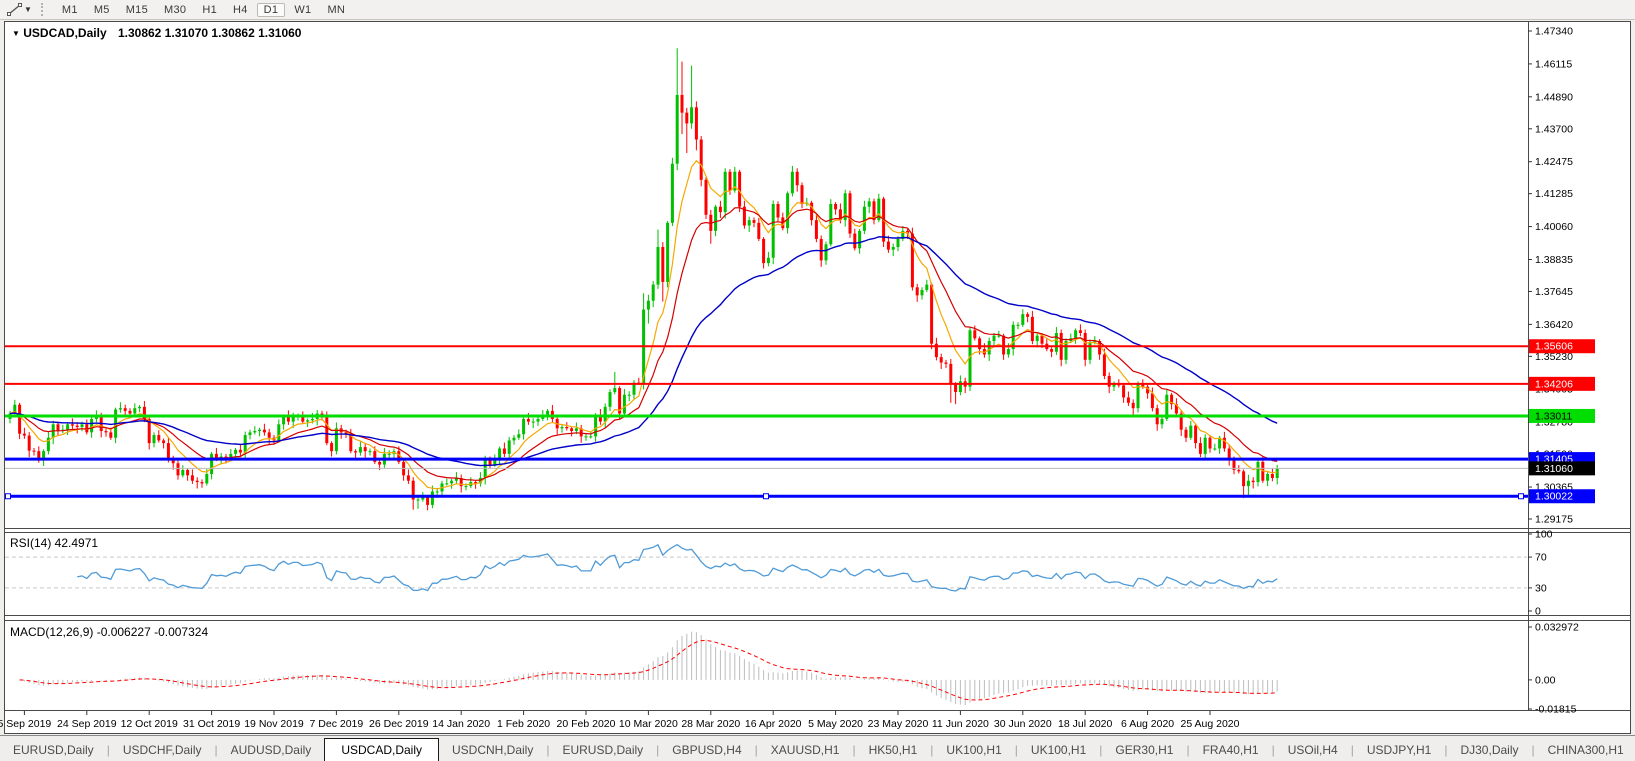  Describe the element at coordinates (70, 10) in the screenshot. I see `timeframe-button-m1: M1` at that location.